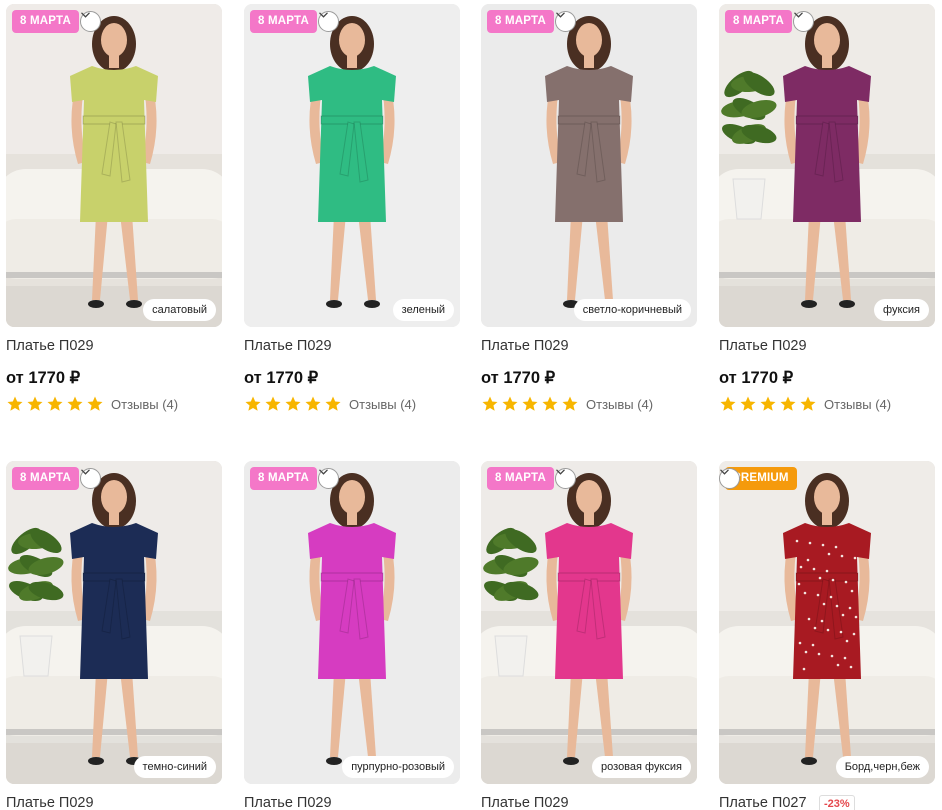  What do you see at coordinates (901, 310) in the screenshot?
I see `color-label: фуксия` at bounding box center [901, 310].